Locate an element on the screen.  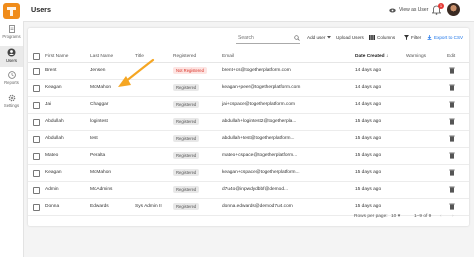
last-name-cell: Peralta is located at coordinates (98, 155).